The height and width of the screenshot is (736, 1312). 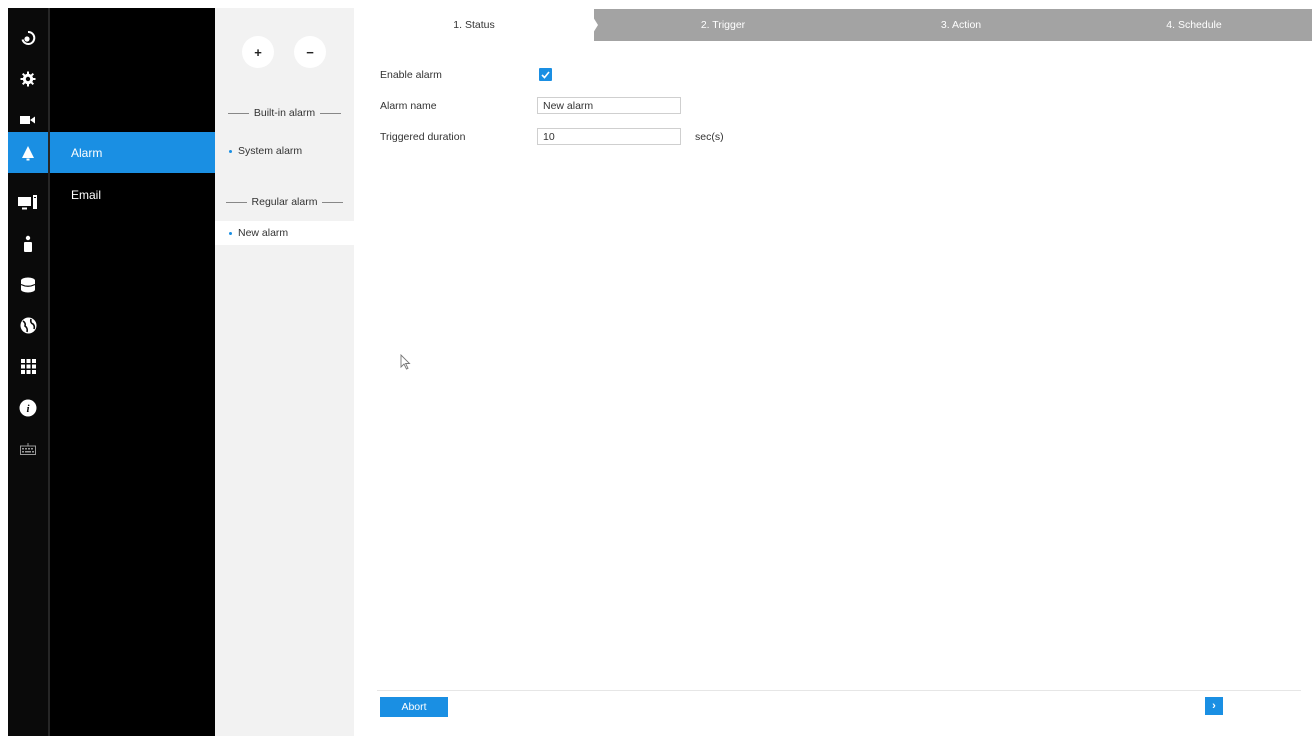 I want to click on apps-grid-icon, so click(x=28, y=366).